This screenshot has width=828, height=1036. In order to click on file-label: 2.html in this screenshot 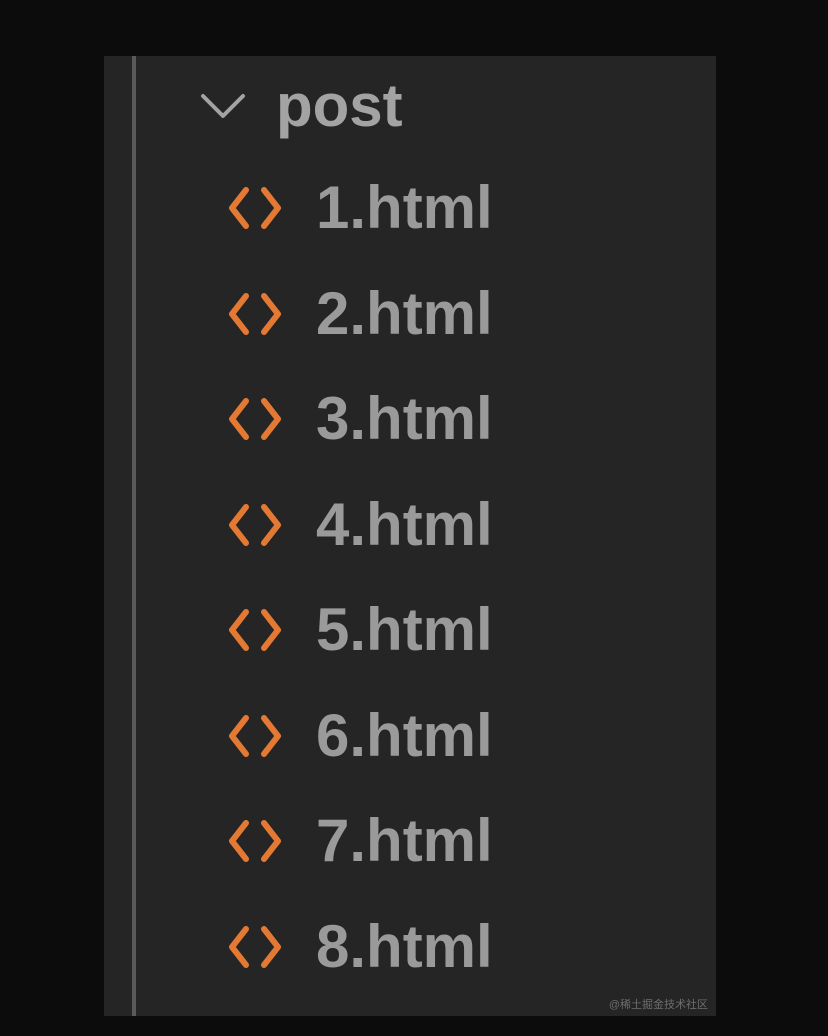, I will do `click(404, 313)`.